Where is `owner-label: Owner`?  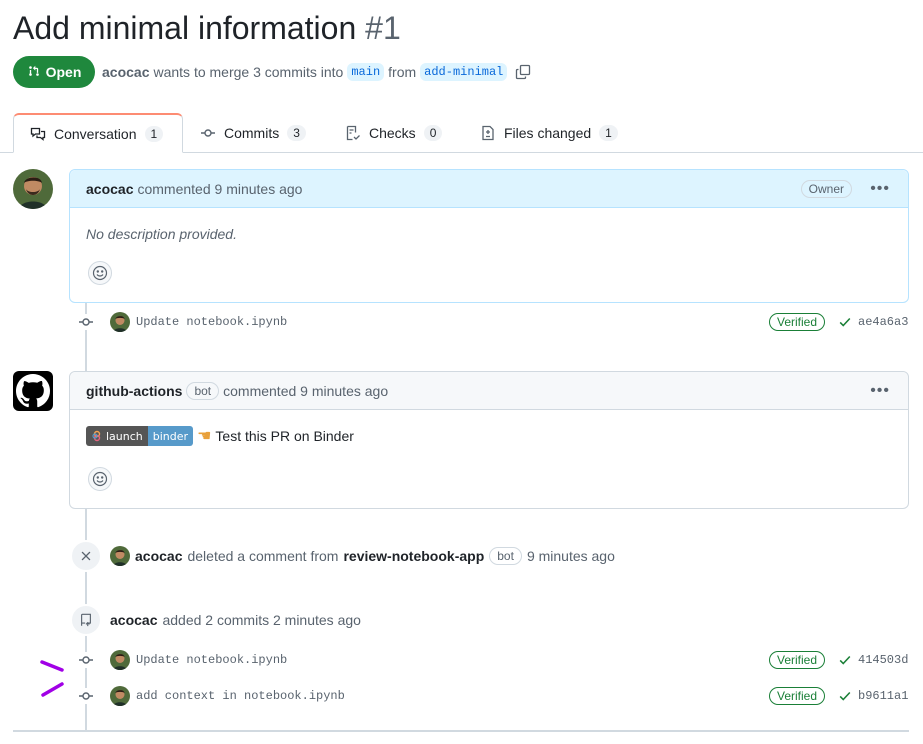 owner-label: Owner is located at coordinates (826, 188).